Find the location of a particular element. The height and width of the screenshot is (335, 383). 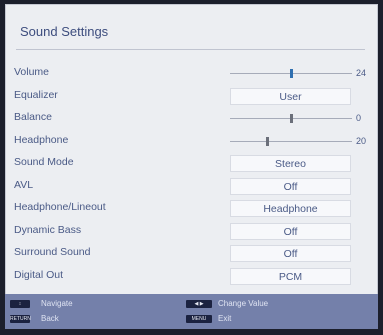

setting-label-dynamic-bass: Dynamic Bass is located at coordinates (48, 229).